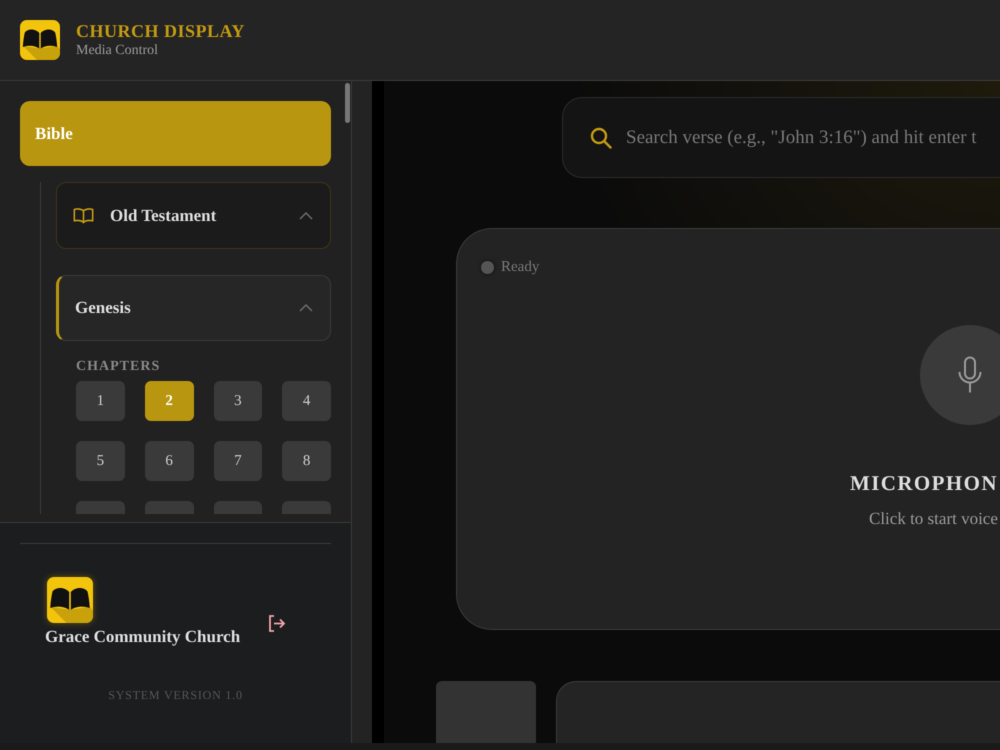 The image size is (1000, 750). I want to click on chapter-button: 6, so click(169, 461).